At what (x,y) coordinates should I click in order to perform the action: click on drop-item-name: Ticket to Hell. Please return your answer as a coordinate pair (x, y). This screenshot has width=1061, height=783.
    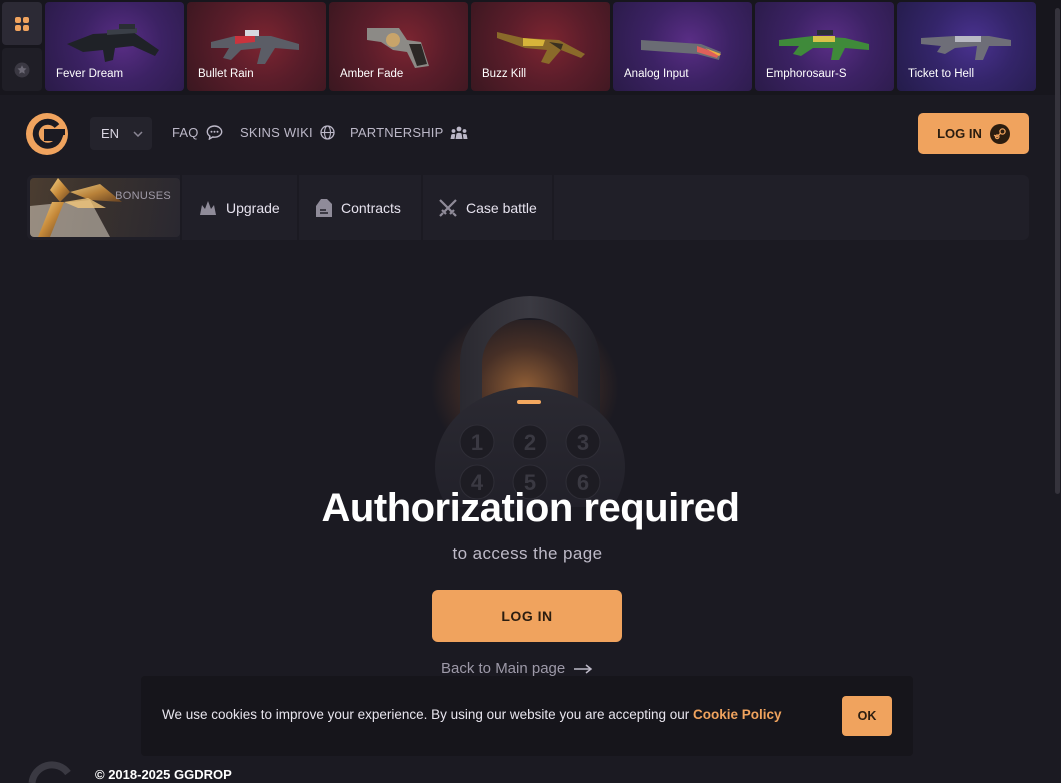
    Looking at the image, I should click on (941, 74).